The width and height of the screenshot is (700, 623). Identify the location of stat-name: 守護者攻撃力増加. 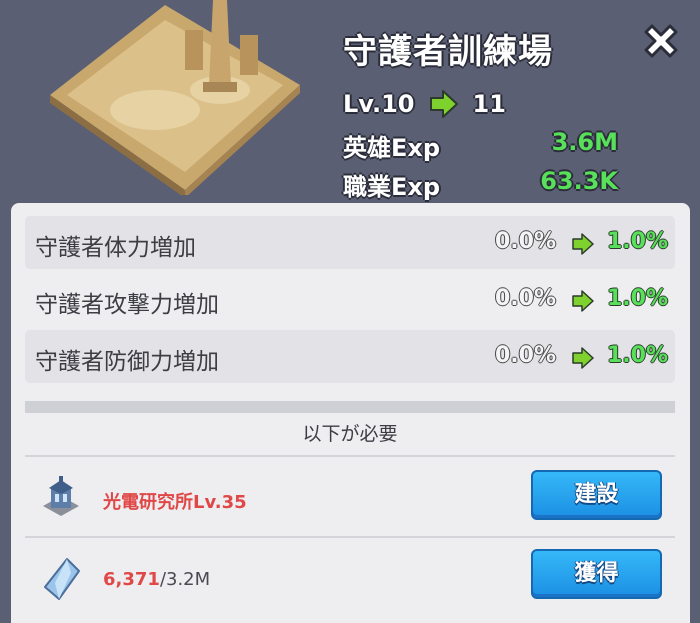
(127, 305).